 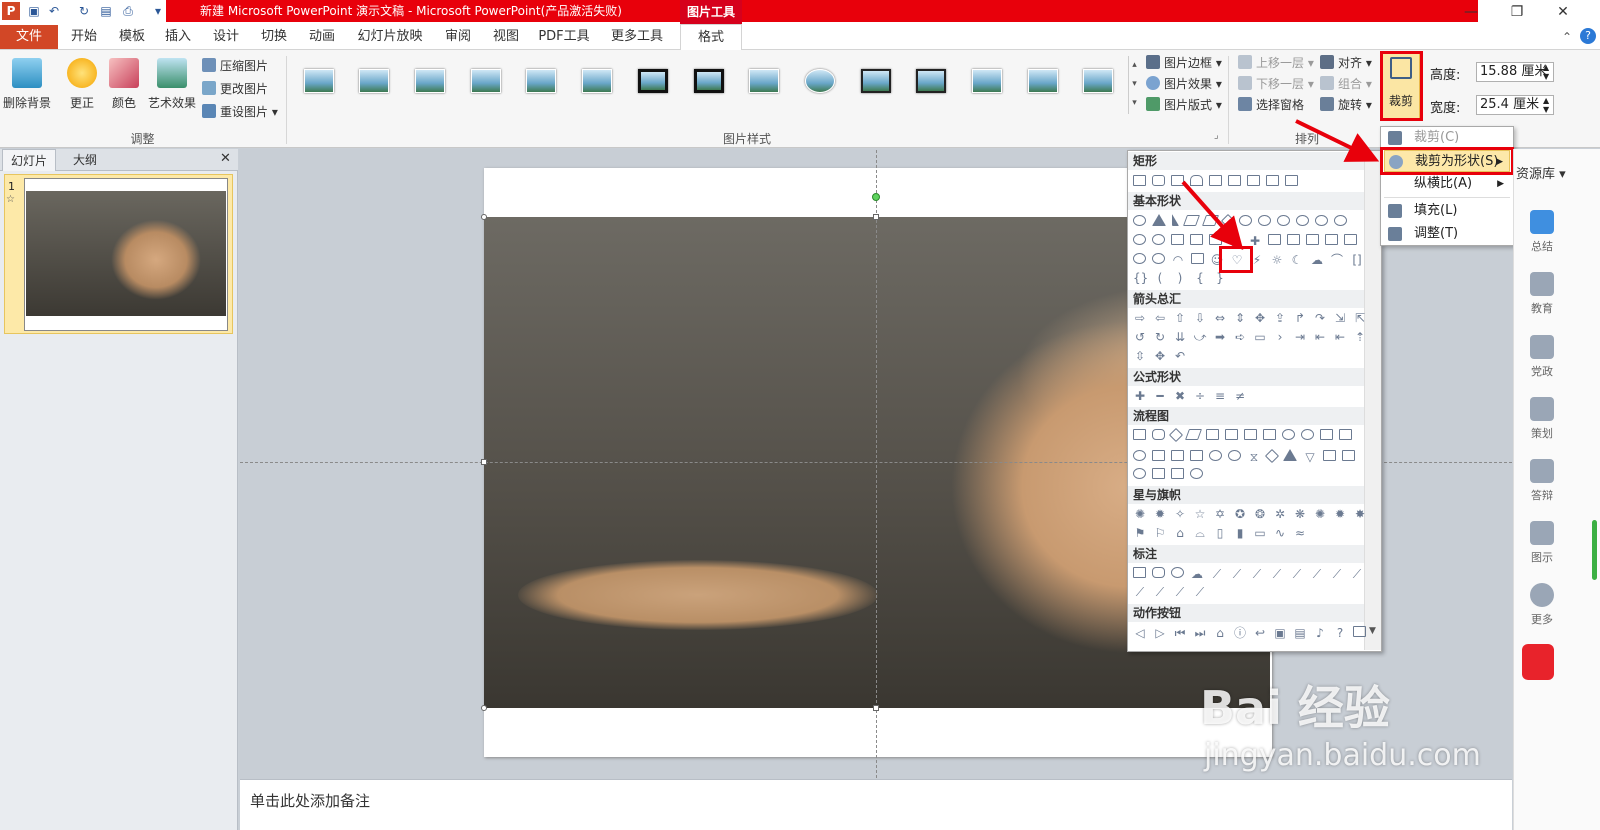 What do you see at coordinates (1594, 550) in the screenshot?
I see `sidebar-scroll-indicator` at bounding box center [1594, 550].